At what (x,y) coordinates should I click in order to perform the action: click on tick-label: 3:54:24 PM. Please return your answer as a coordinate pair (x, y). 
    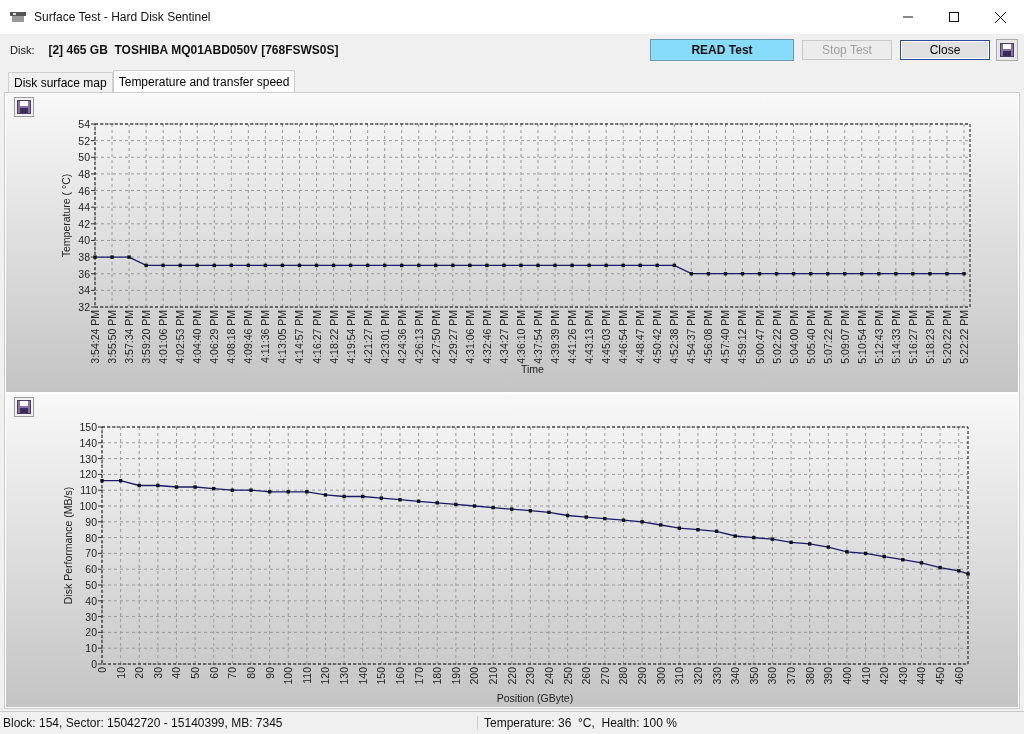
    Looking at the image, I should click on (95, 337).